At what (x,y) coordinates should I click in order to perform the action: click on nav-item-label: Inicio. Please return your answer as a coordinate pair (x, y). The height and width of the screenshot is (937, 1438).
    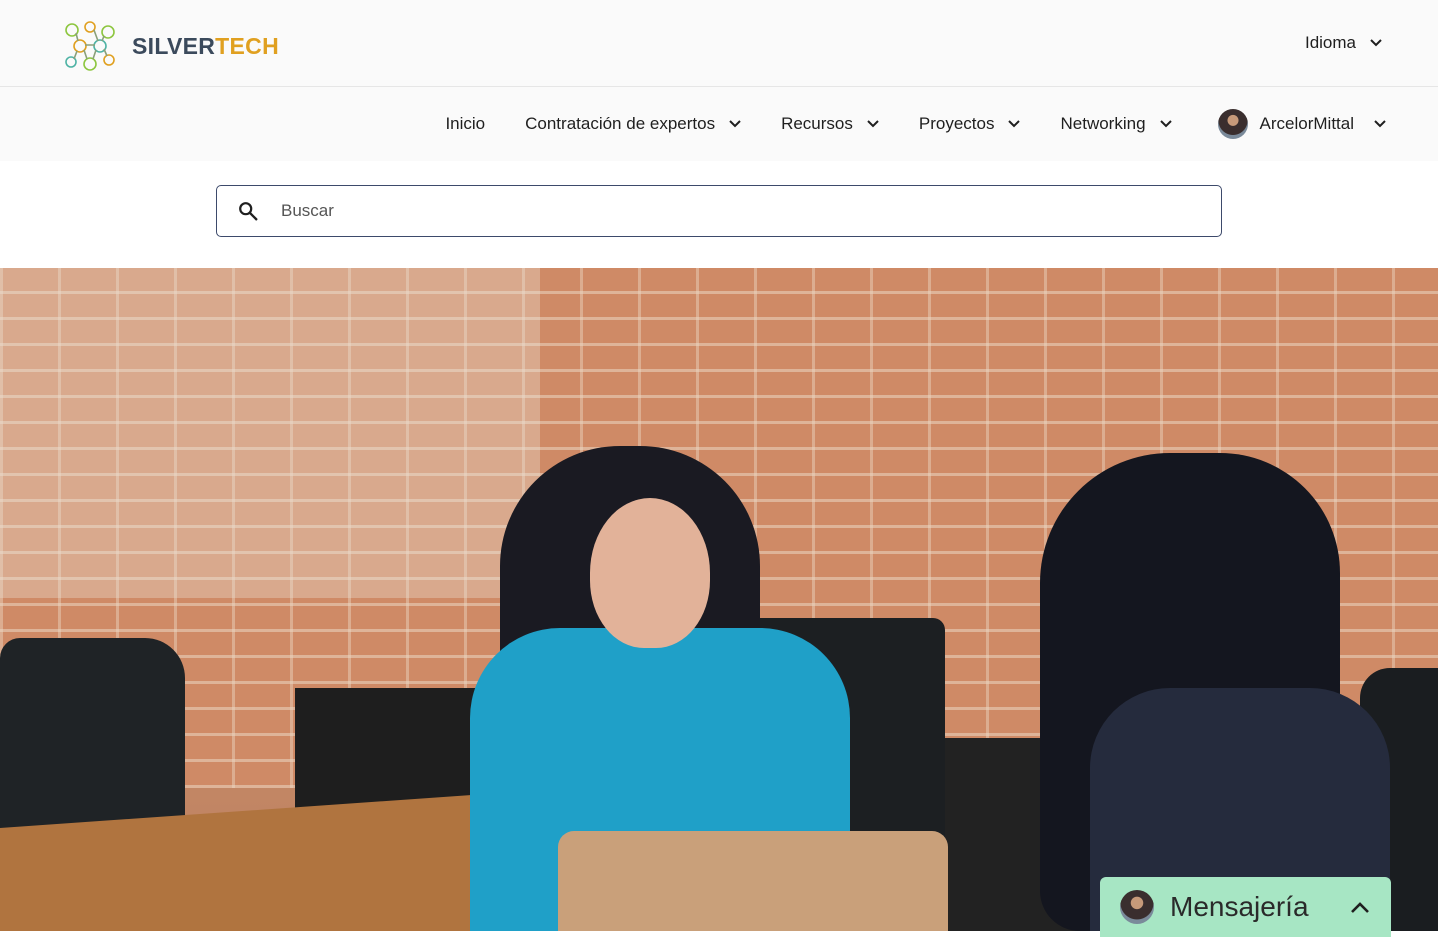
    Looking at the image, I should click on (465, 123).